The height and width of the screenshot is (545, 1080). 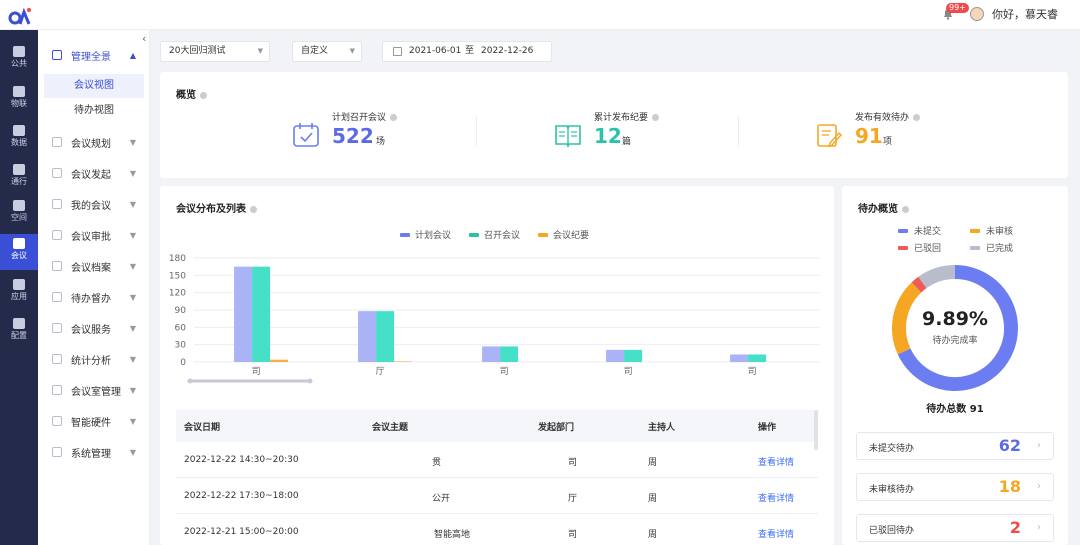 I want to click on todo-total: 待办总数 91, so click(x=955, y=409).